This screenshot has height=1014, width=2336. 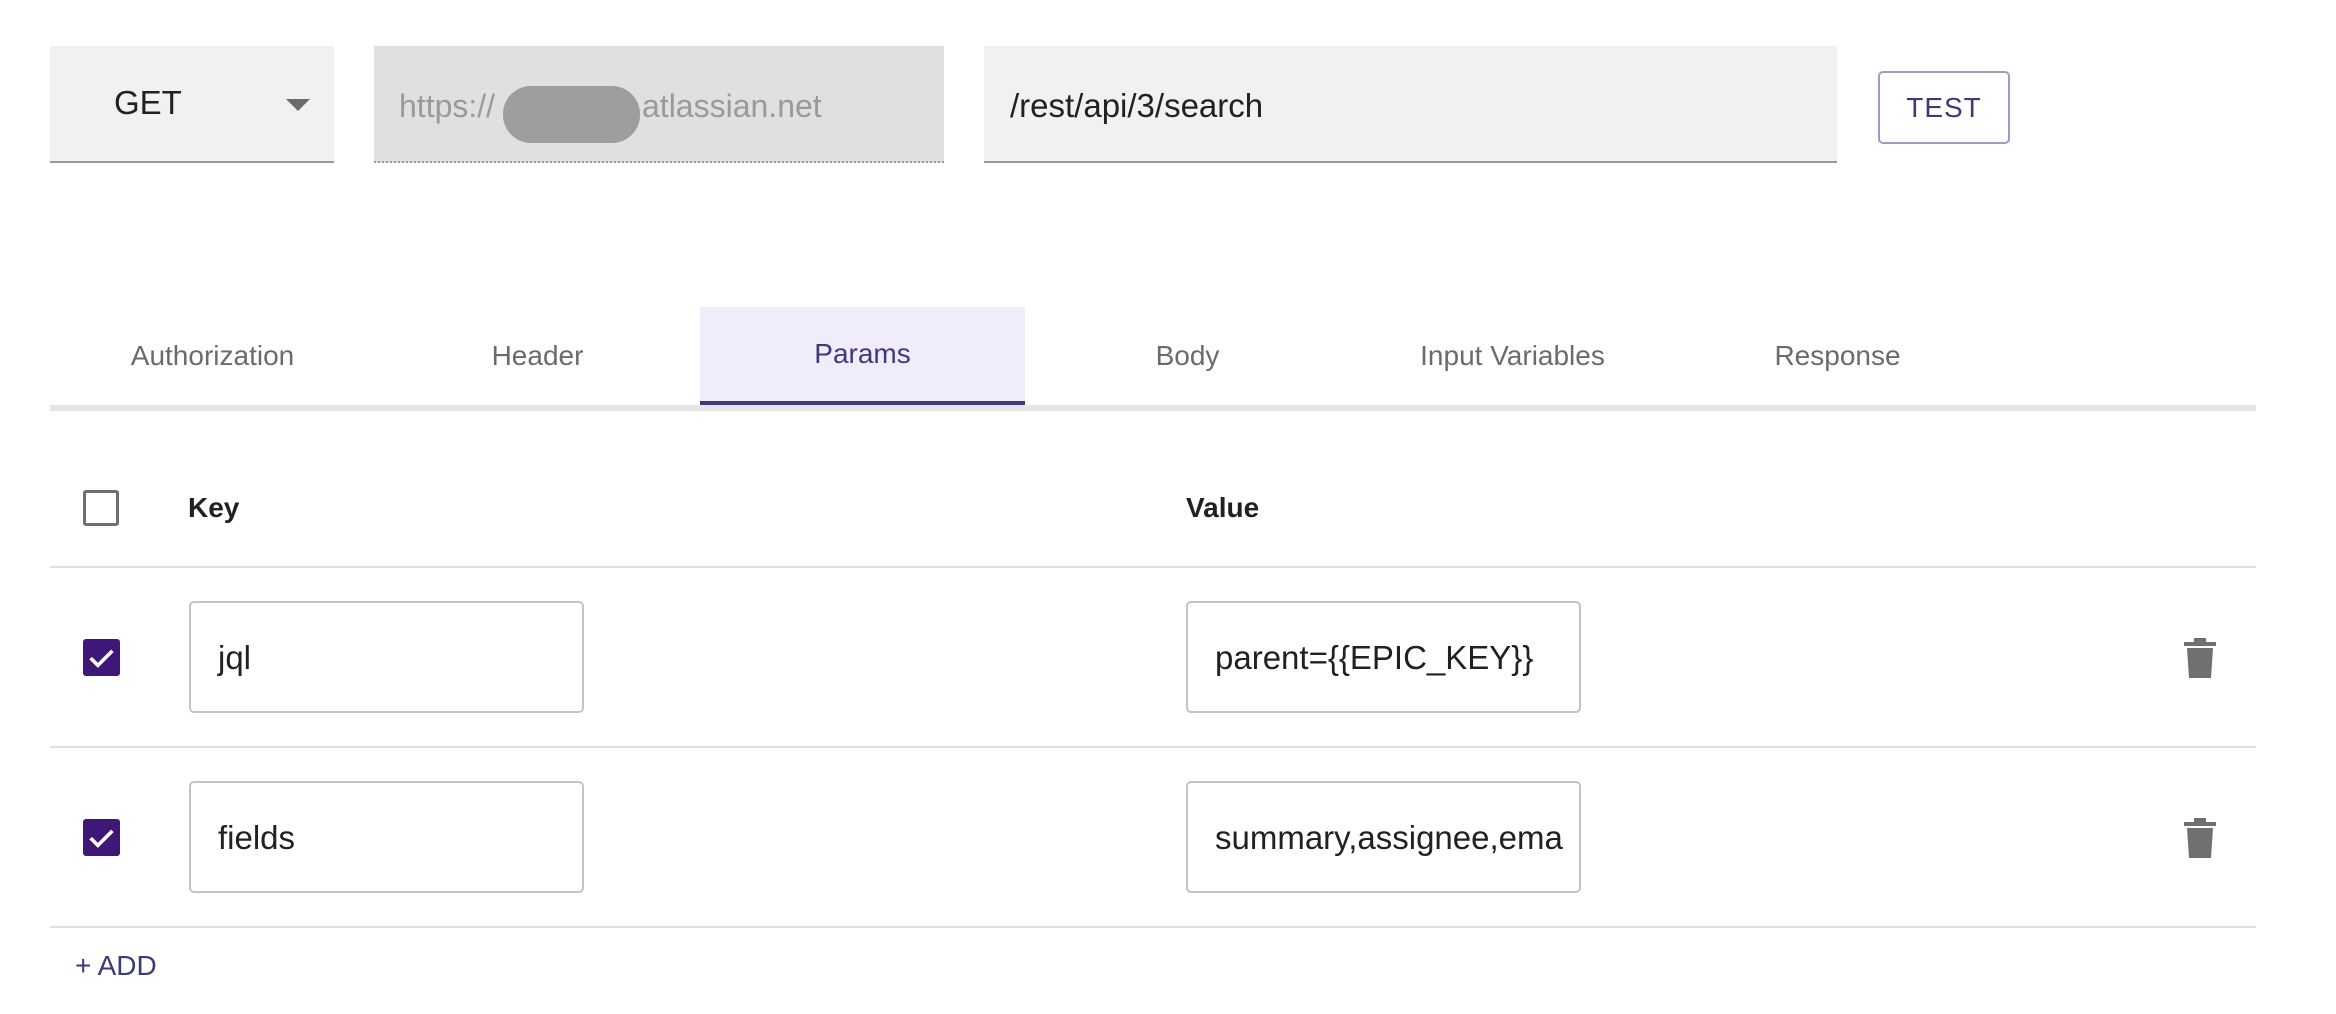 What do you see at coordinates (212, 356) in the screenshot?
I see `tab-authorization: Authorization` at bounding box center [212, 356].